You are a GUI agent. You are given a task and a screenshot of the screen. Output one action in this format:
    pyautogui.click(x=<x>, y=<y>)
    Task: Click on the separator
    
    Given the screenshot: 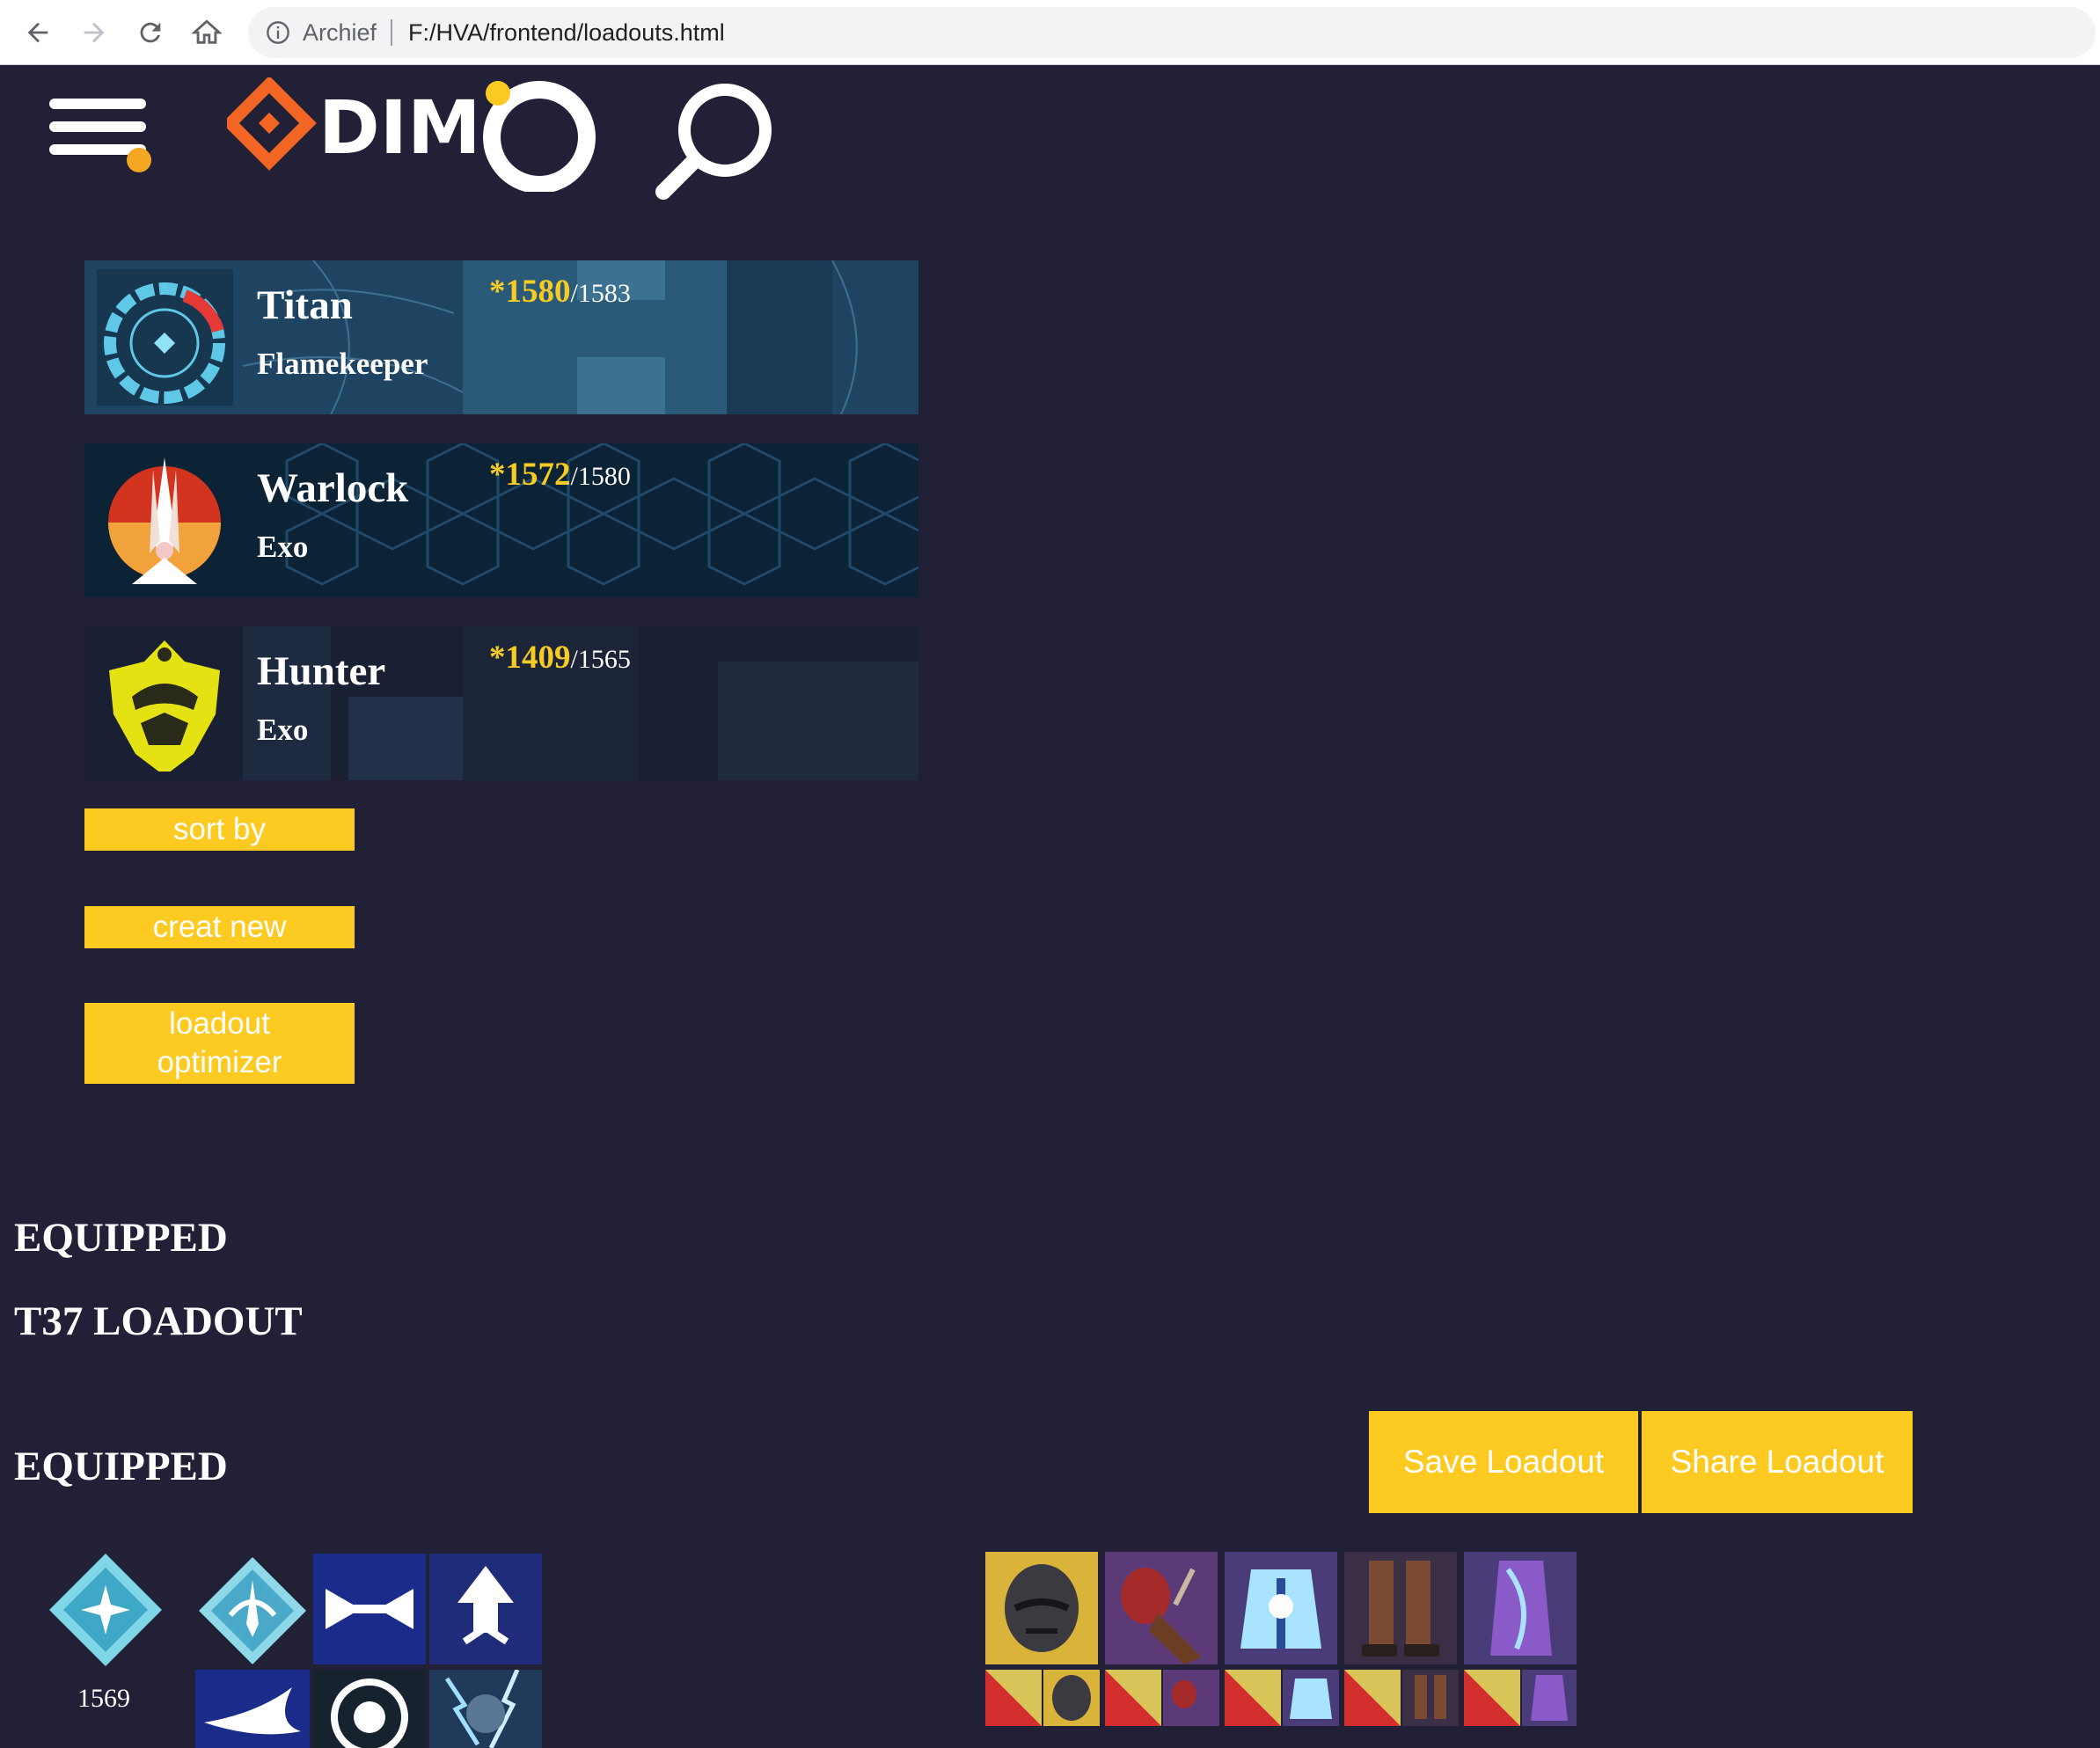 What is the action you would take?
    pyautogui.click(x=392, y=32)
    